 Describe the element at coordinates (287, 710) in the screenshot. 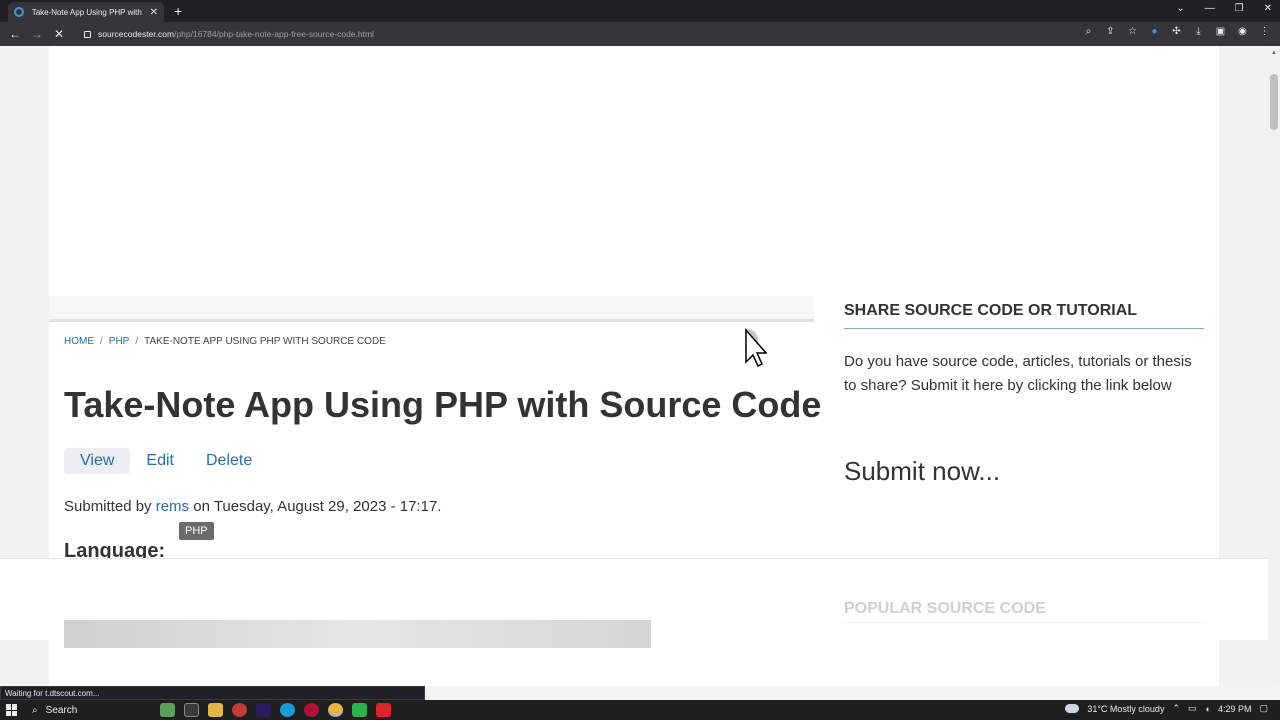

I see `edge-icon` at that location.